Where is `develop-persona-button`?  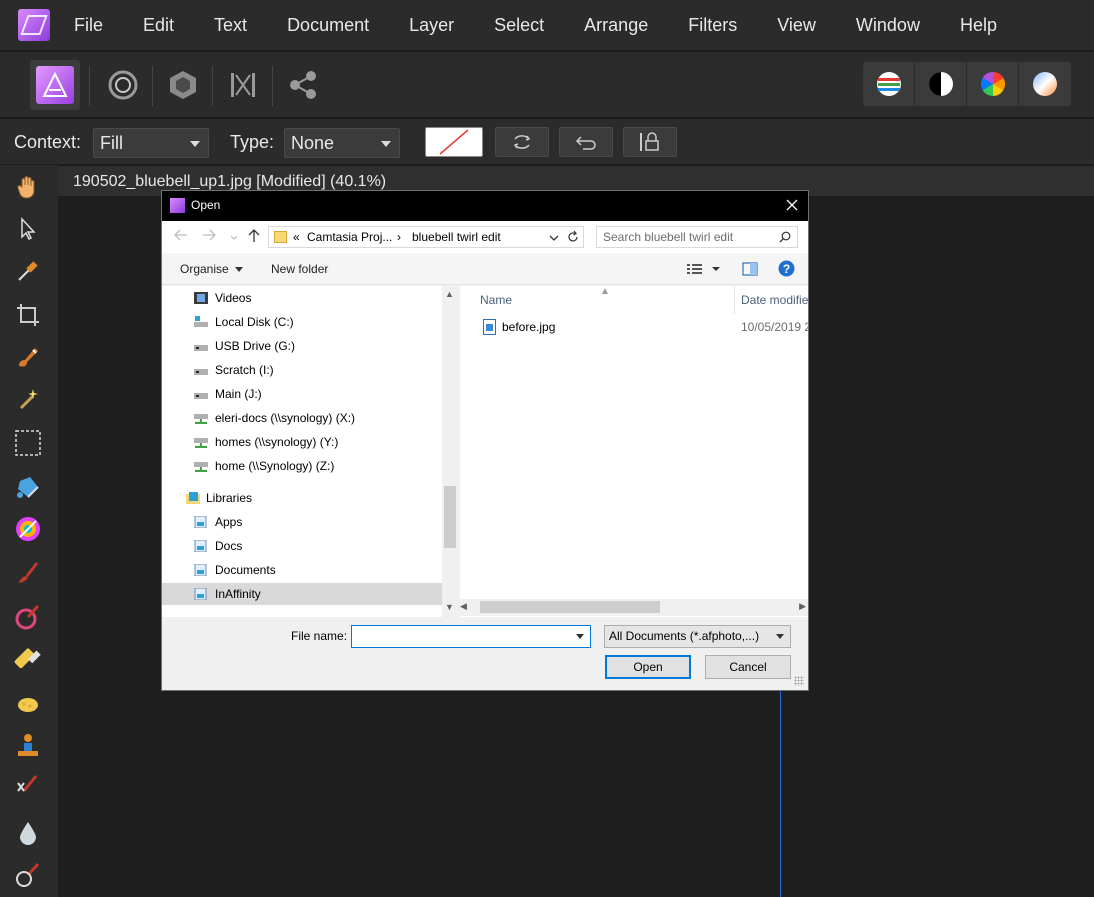
develop-persona-button is located at coordinates (183, 85).